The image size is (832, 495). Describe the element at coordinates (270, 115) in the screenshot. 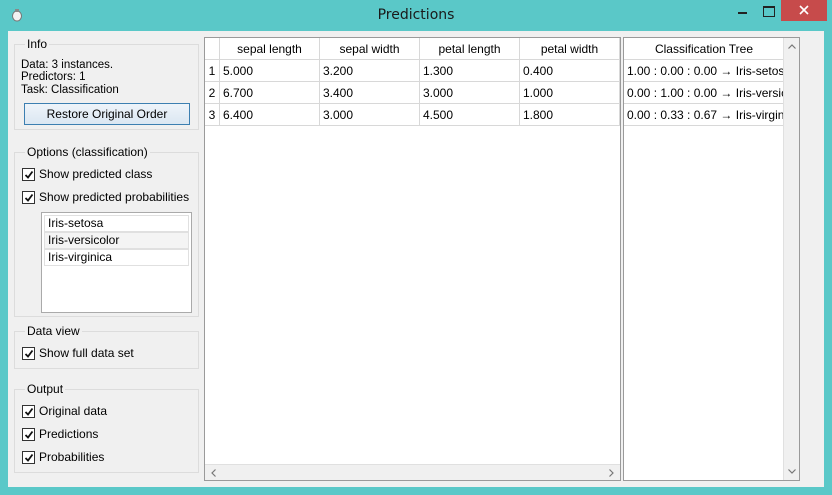

I see `table-cell: 6.400` at that location.